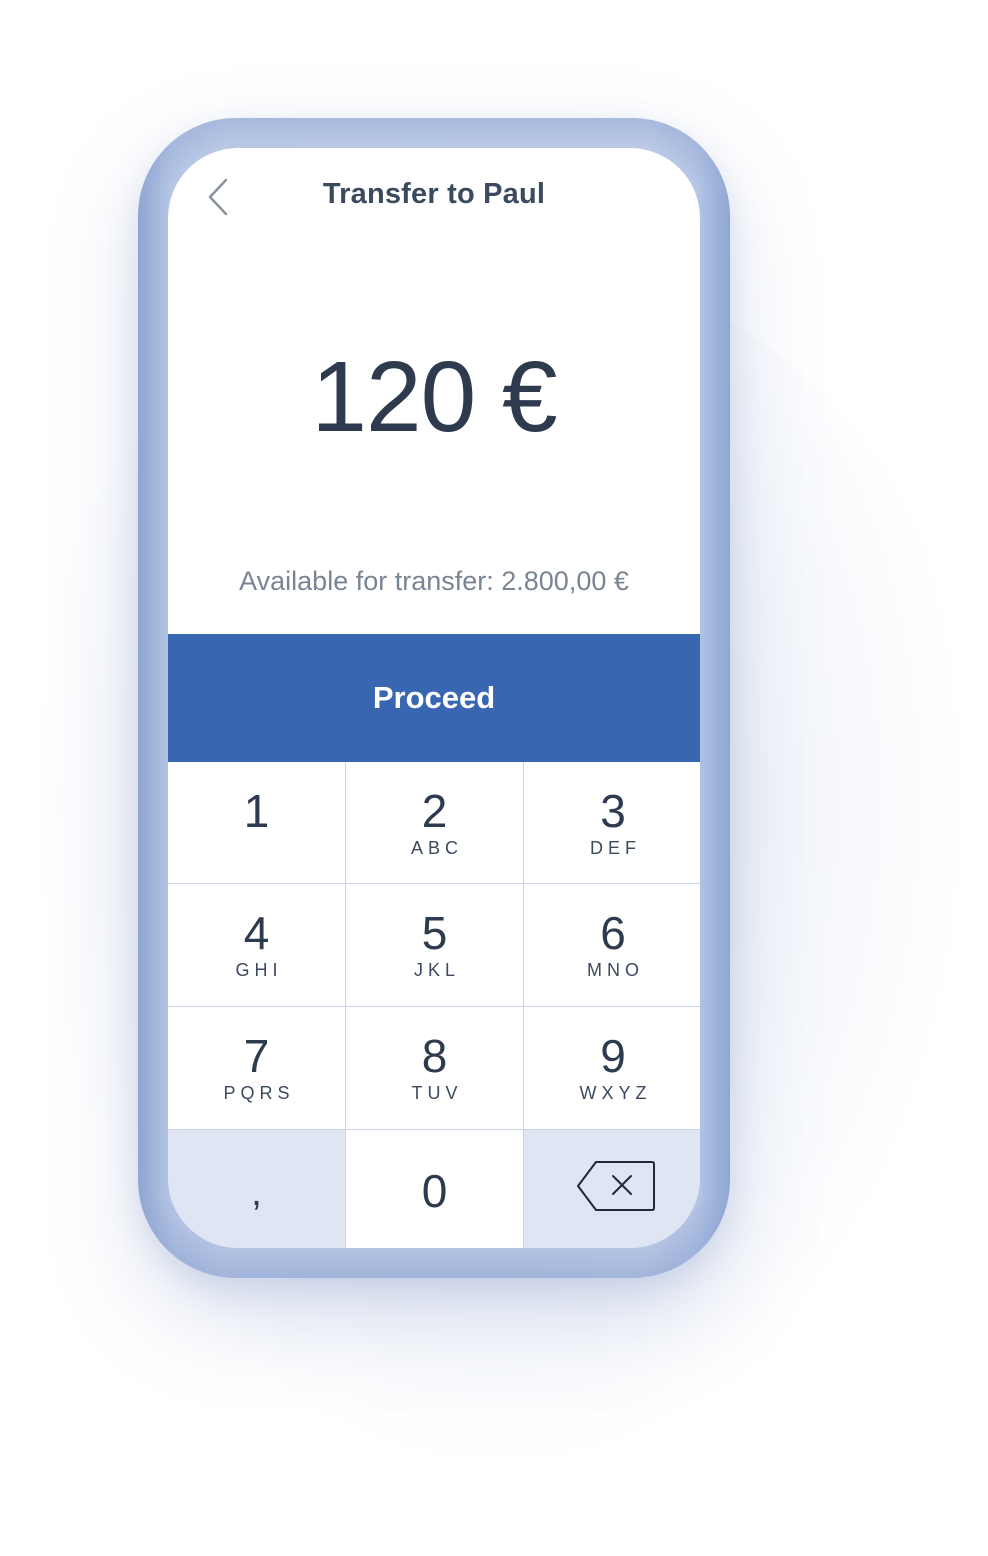  I want to click on key-5: 5 JKL, so click(434, 945).